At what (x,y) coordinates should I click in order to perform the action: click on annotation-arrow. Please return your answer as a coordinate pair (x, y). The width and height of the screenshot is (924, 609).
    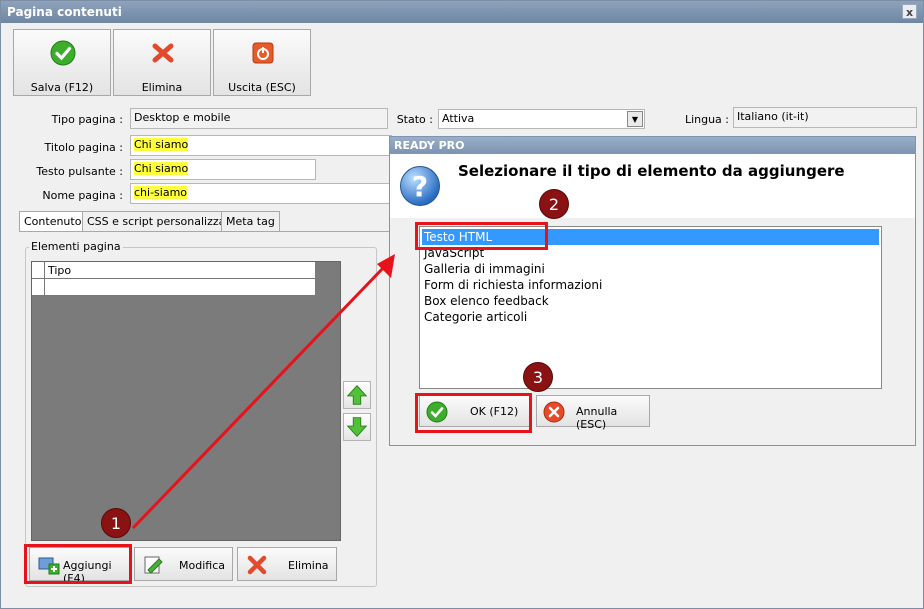
    Looking at the image, I should click on (263, 392).